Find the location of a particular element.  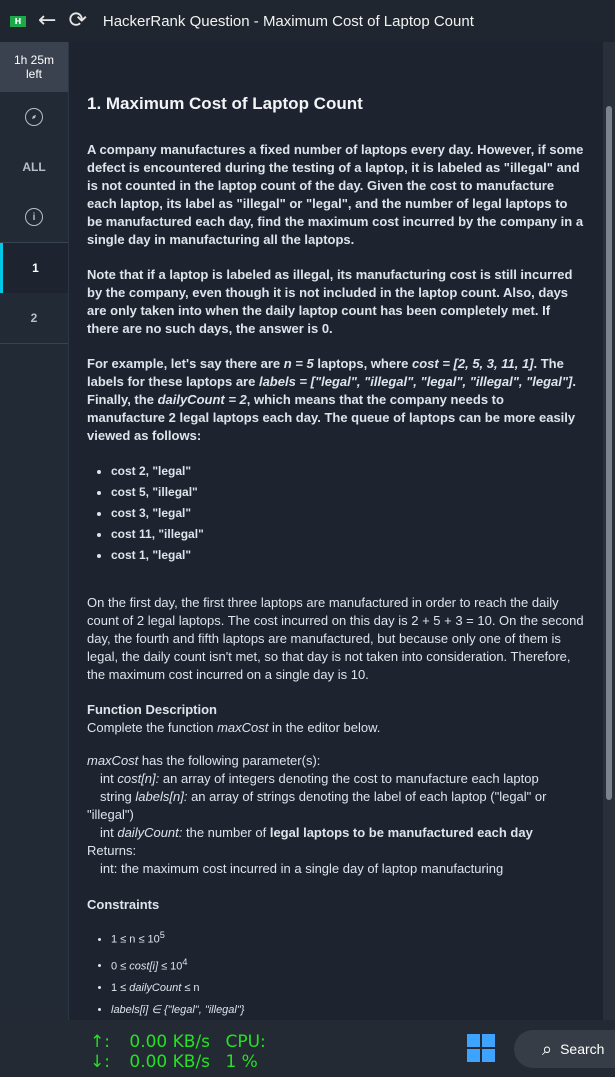

info-icon: i is located at coordinates (34, 217).